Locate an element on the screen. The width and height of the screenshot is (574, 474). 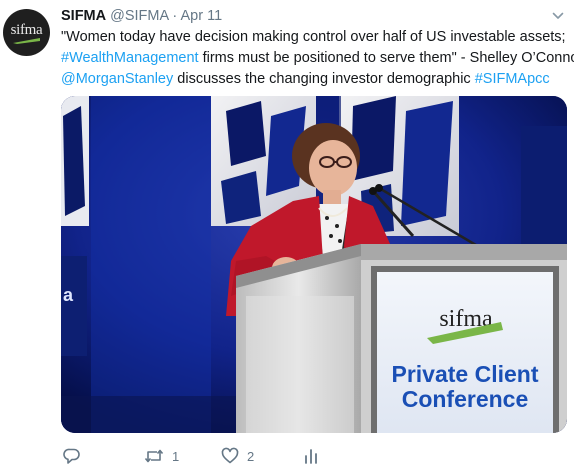
avatar: sifma is located at coordinates (26, 32).